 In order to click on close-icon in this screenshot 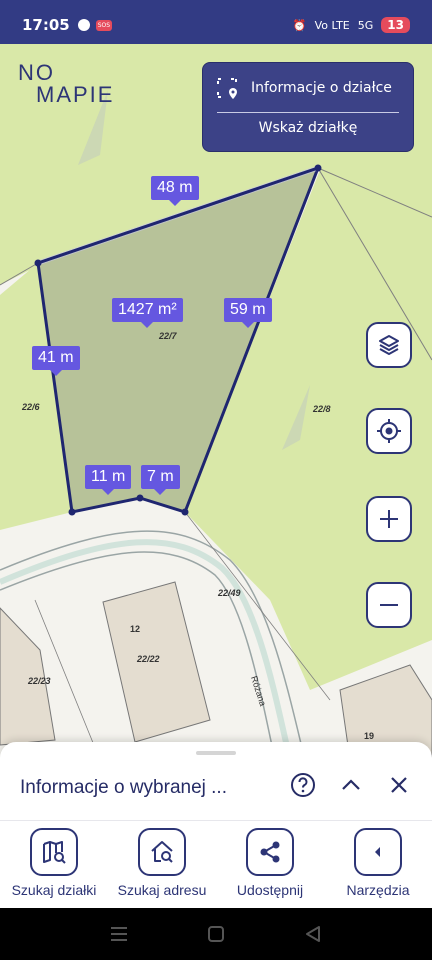, I will do `click(399, 785)`.